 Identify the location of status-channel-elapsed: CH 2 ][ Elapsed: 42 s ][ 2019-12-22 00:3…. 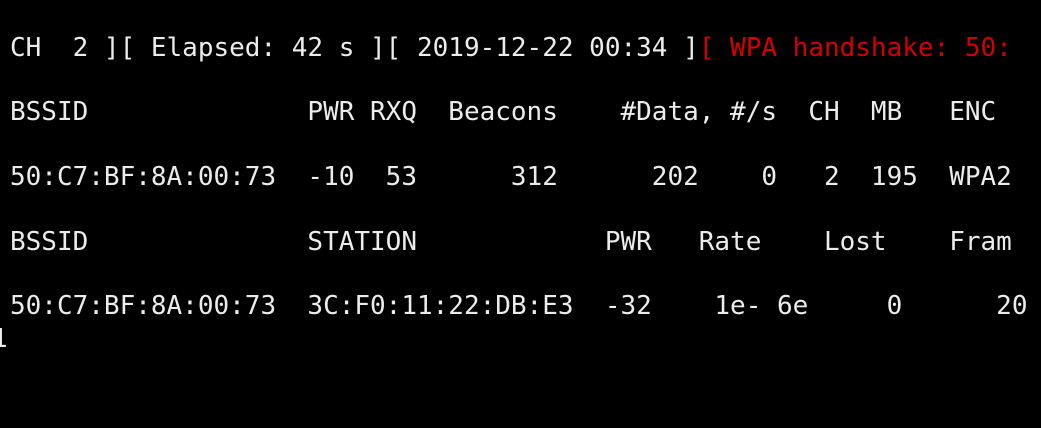
(354, 48).